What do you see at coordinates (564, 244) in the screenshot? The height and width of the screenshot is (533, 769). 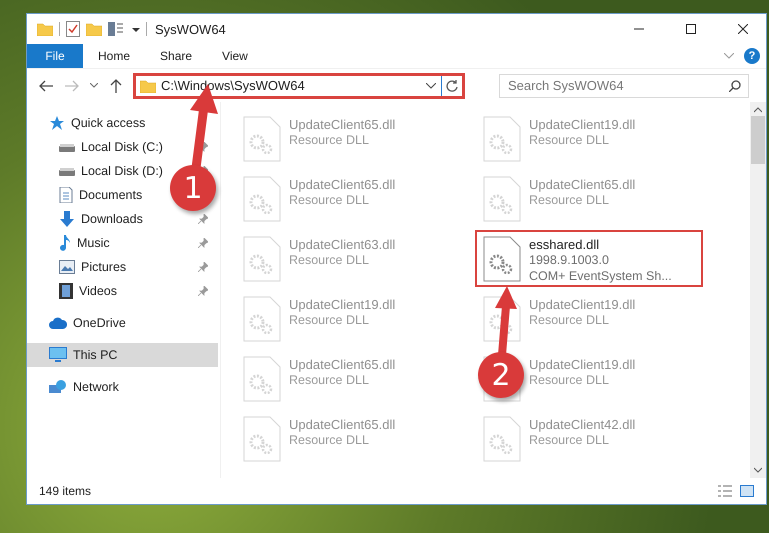 I see `file-name: esshared.dll` at bounding box center [564, 244].